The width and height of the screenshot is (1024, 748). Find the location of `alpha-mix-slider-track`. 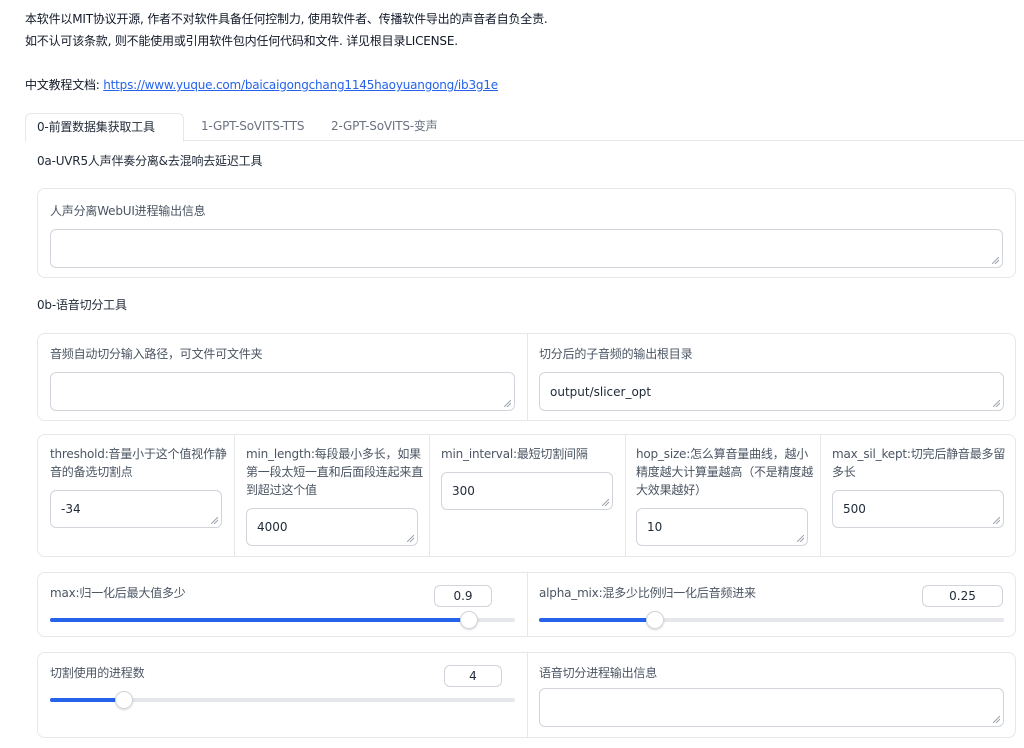

alpha-mix-slider-track is located at coordinates (771, 620).